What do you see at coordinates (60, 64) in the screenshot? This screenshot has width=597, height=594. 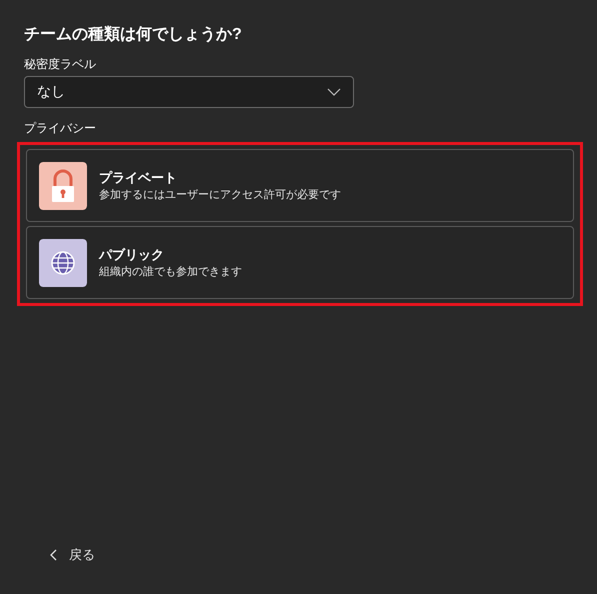 I see `field-label: 秘密度ラベル` at bounding box center [60, 64].